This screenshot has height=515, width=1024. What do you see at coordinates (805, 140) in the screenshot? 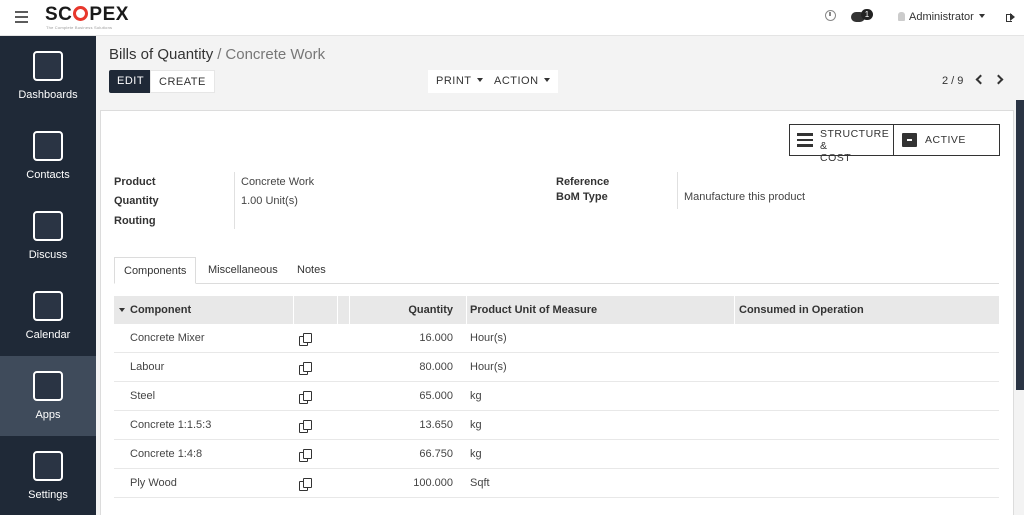
I see `bars-icon` at bounding box center [805, 140].